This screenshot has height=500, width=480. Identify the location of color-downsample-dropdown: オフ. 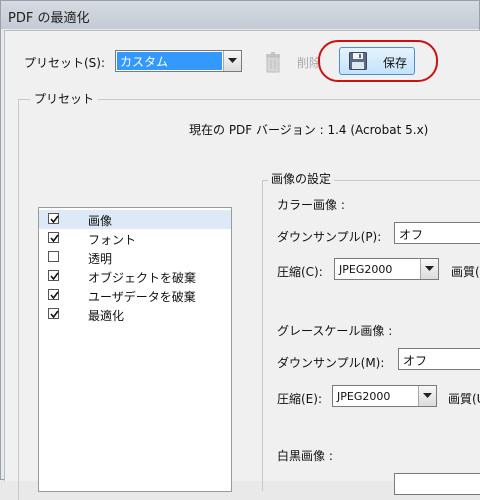
(437, 233).